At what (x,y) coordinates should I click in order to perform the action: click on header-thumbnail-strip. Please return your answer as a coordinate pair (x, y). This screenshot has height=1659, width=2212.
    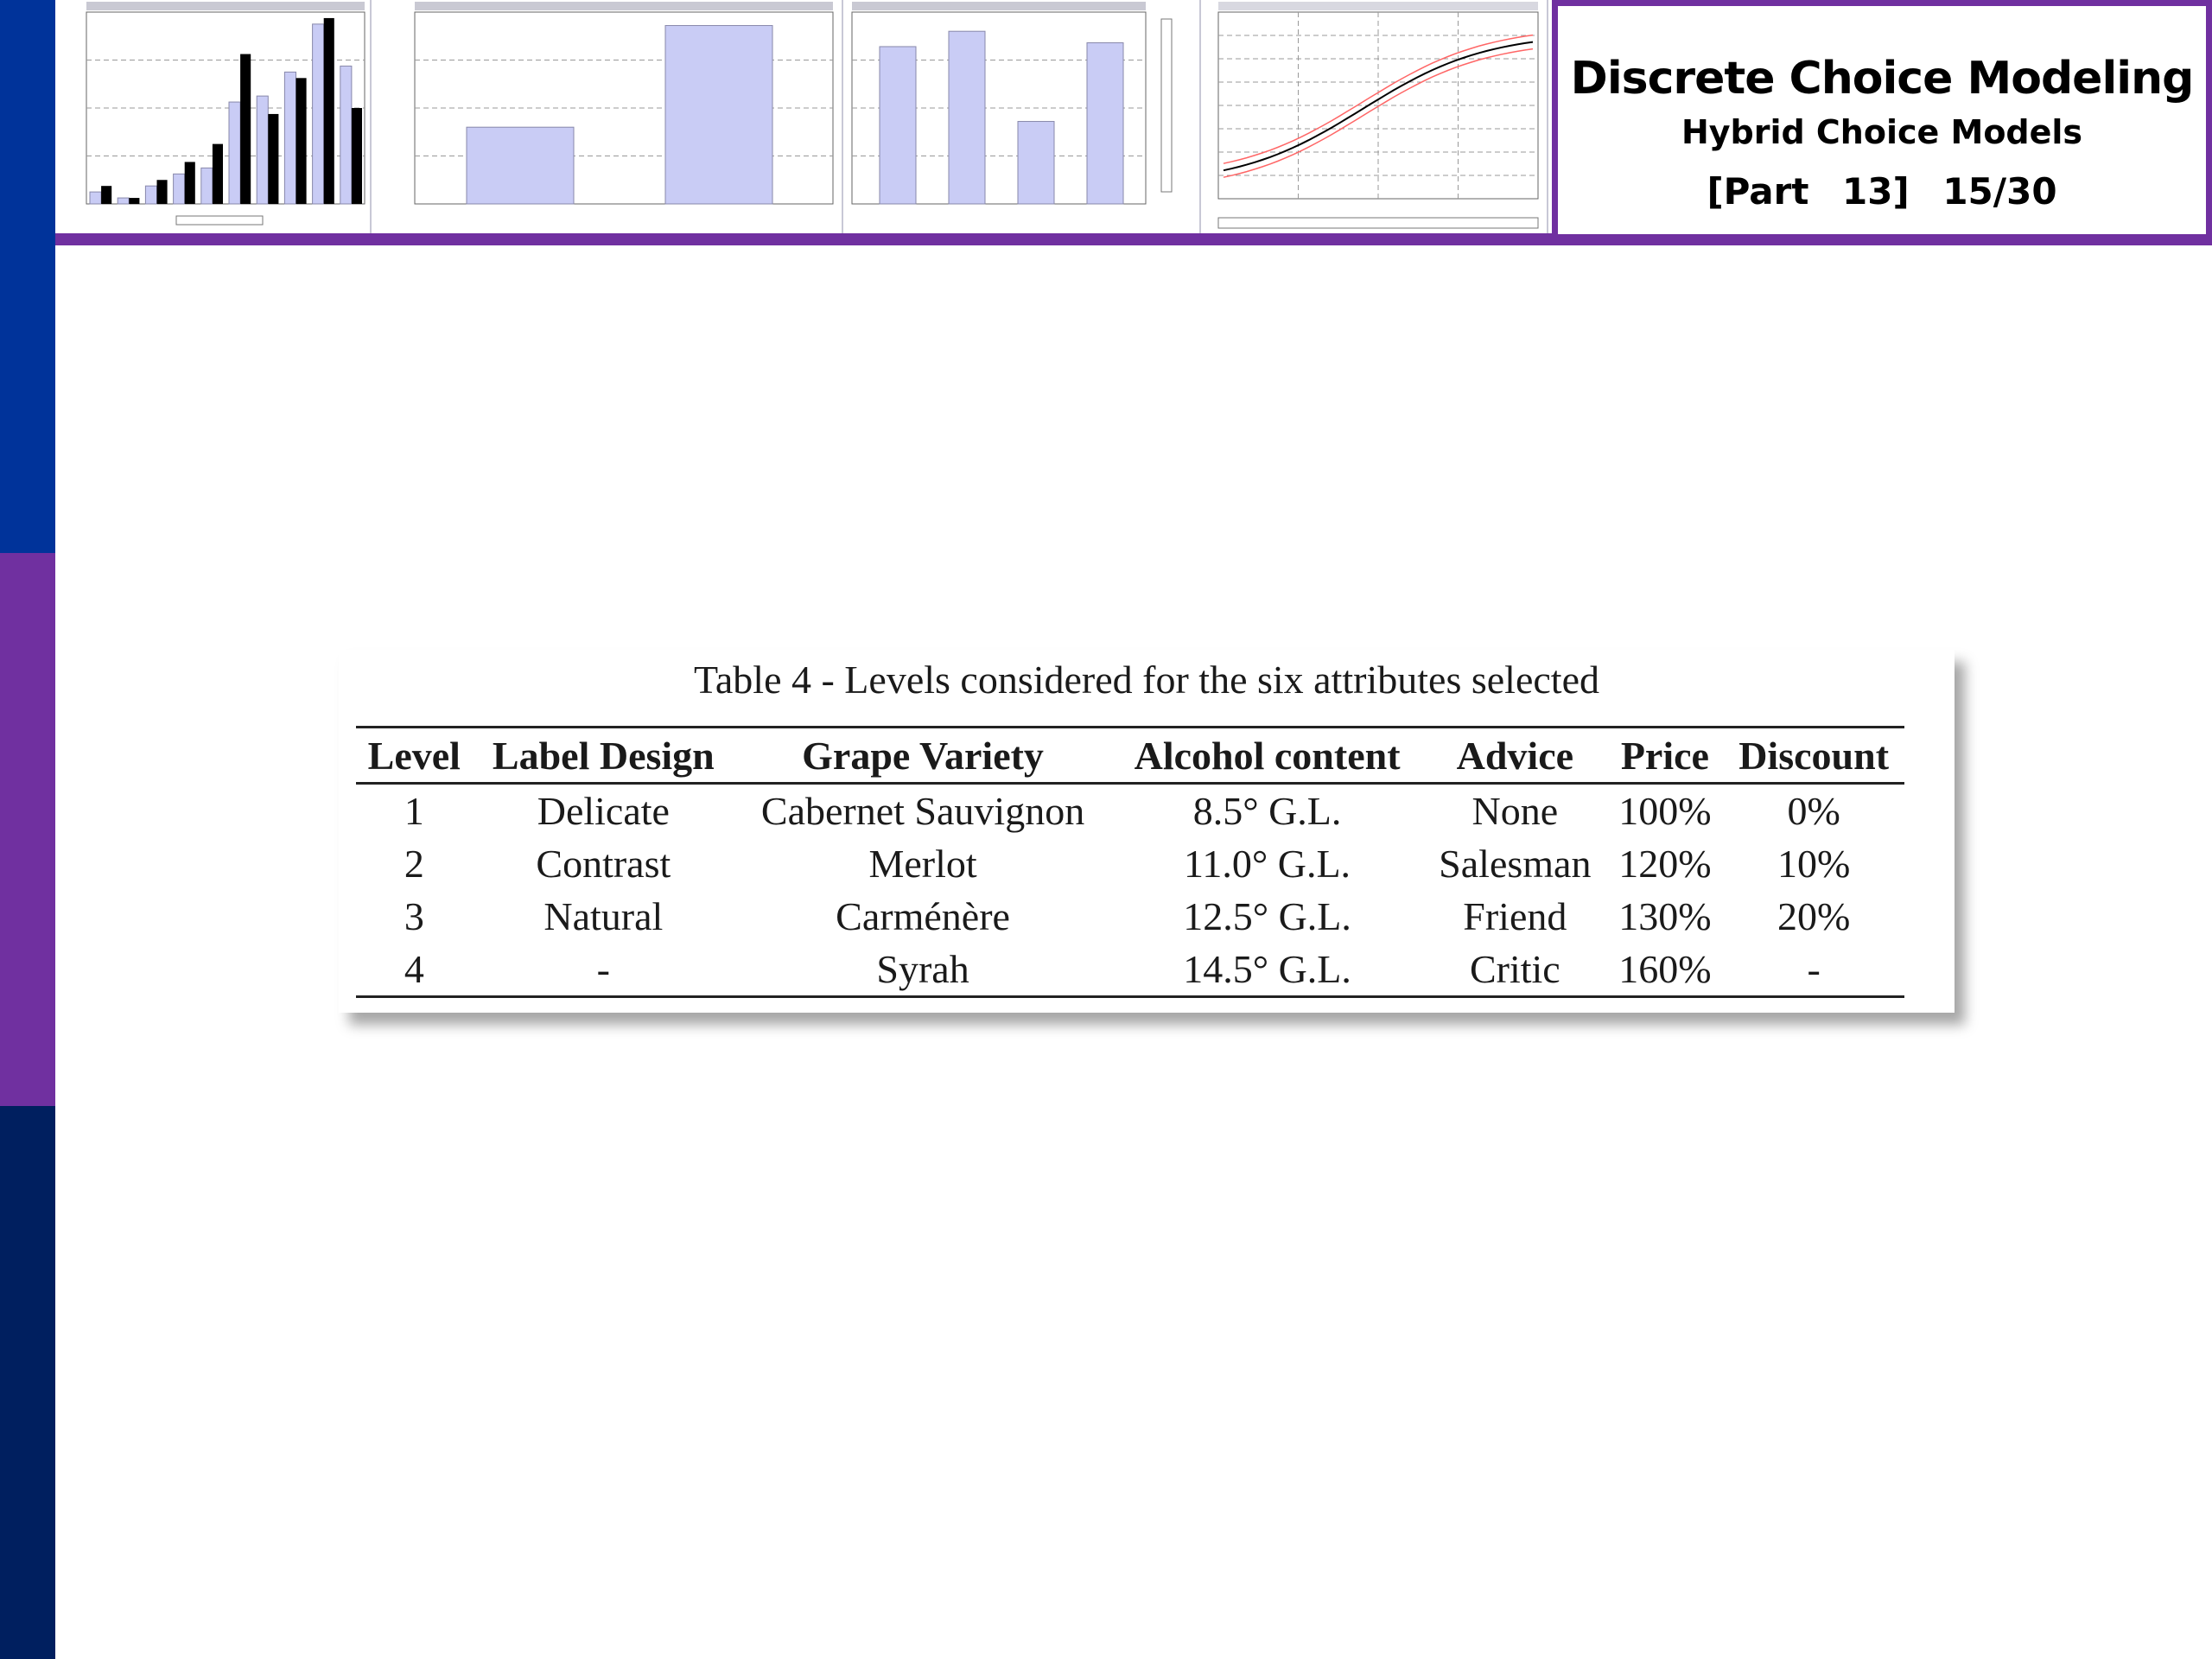
    Looking at the image, I should click on (801, 116).